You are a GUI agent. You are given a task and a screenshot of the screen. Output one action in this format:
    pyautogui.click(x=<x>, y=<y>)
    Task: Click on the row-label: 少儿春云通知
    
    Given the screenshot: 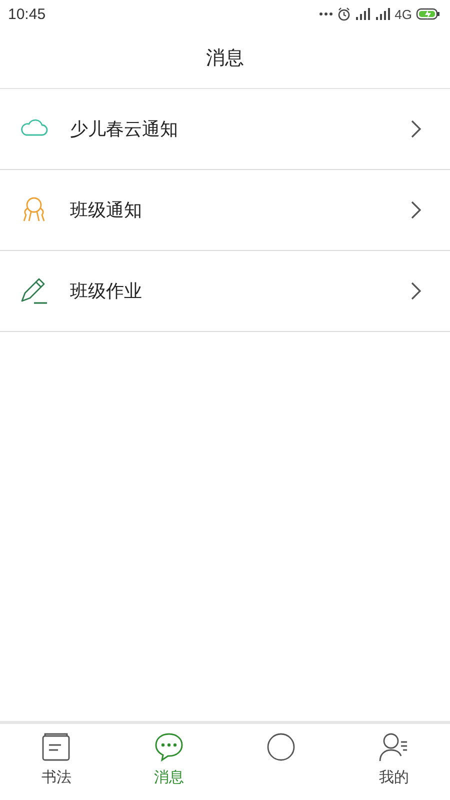 What is the action you would take?
    pyautogui.click(x=124, y=129)
    